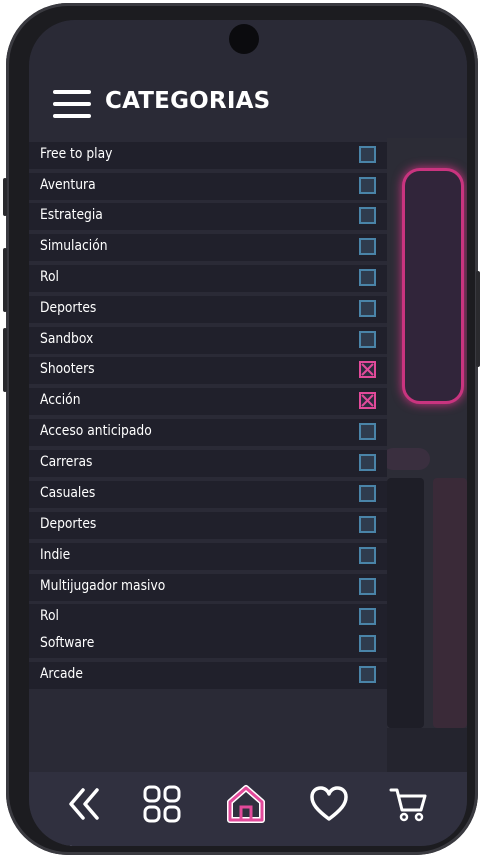  Describe the element at coordinates (96, 431) in the screenshot. I see `category-label: Acceso anticipado` at that location.